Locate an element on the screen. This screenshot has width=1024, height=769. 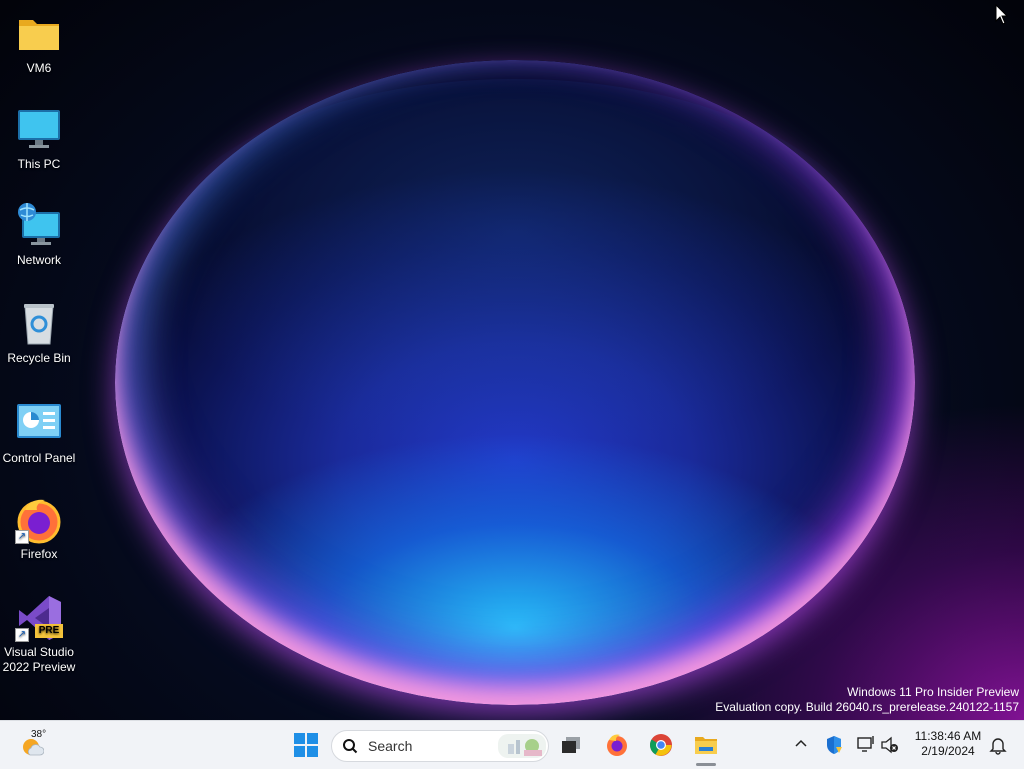
chevron-up-icon is located at coordinates (801, 743).